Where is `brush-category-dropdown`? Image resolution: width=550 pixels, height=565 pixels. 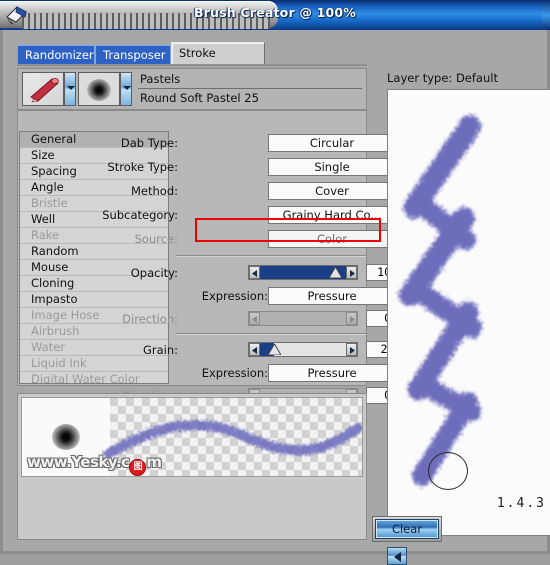
brush-category-dropdown is located at coordinates (70, 89).